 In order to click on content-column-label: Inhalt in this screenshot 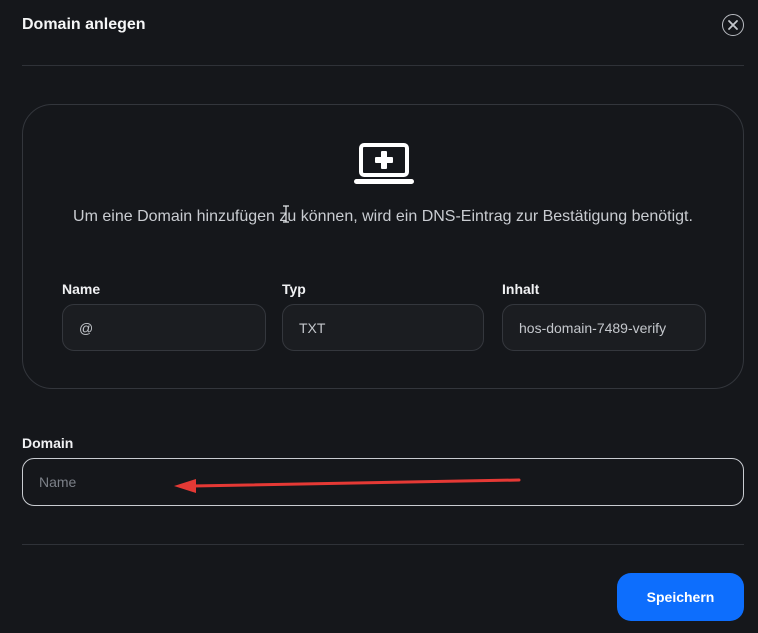, I will do `click(521, 289)`.